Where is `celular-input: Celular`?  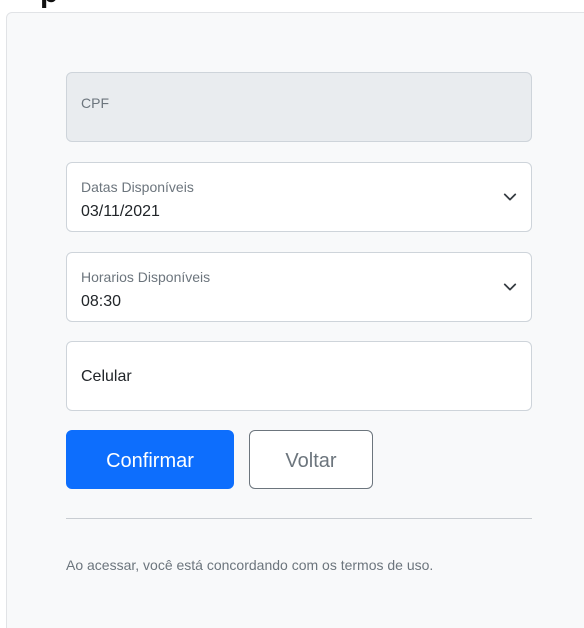
celular-input: Celular is located at coordinates (299, 376).